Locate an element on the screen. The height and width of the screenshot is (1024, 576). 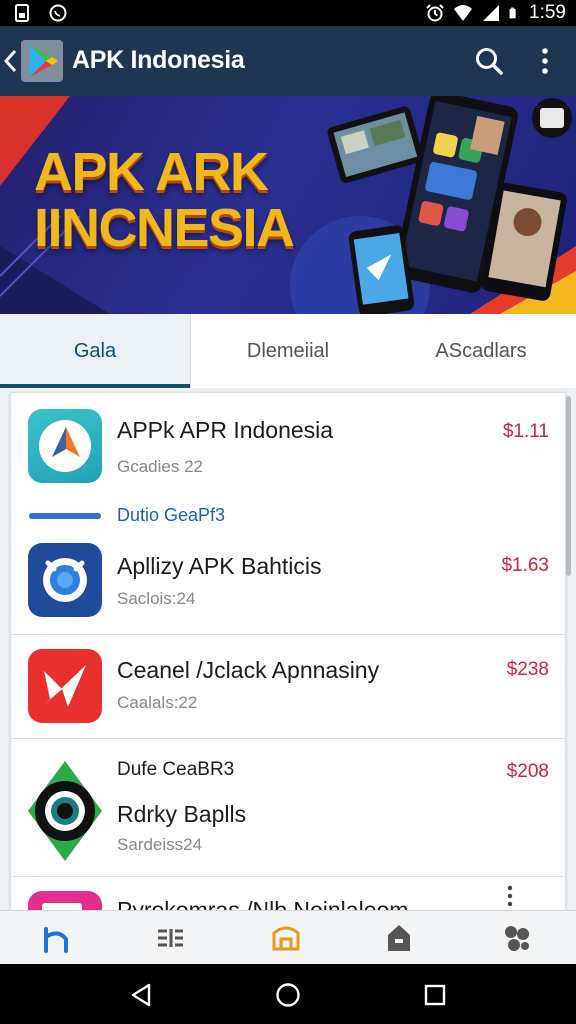
back-icon is located at coordinates (10, 61).